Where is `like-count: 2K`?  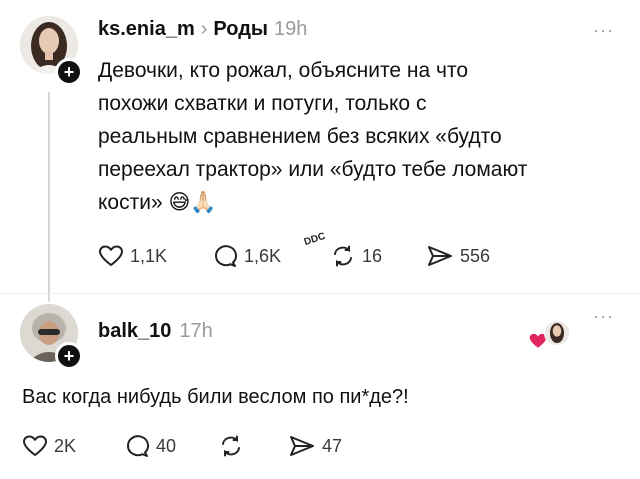
like-count: 2K is located at coordinates (65, 445).